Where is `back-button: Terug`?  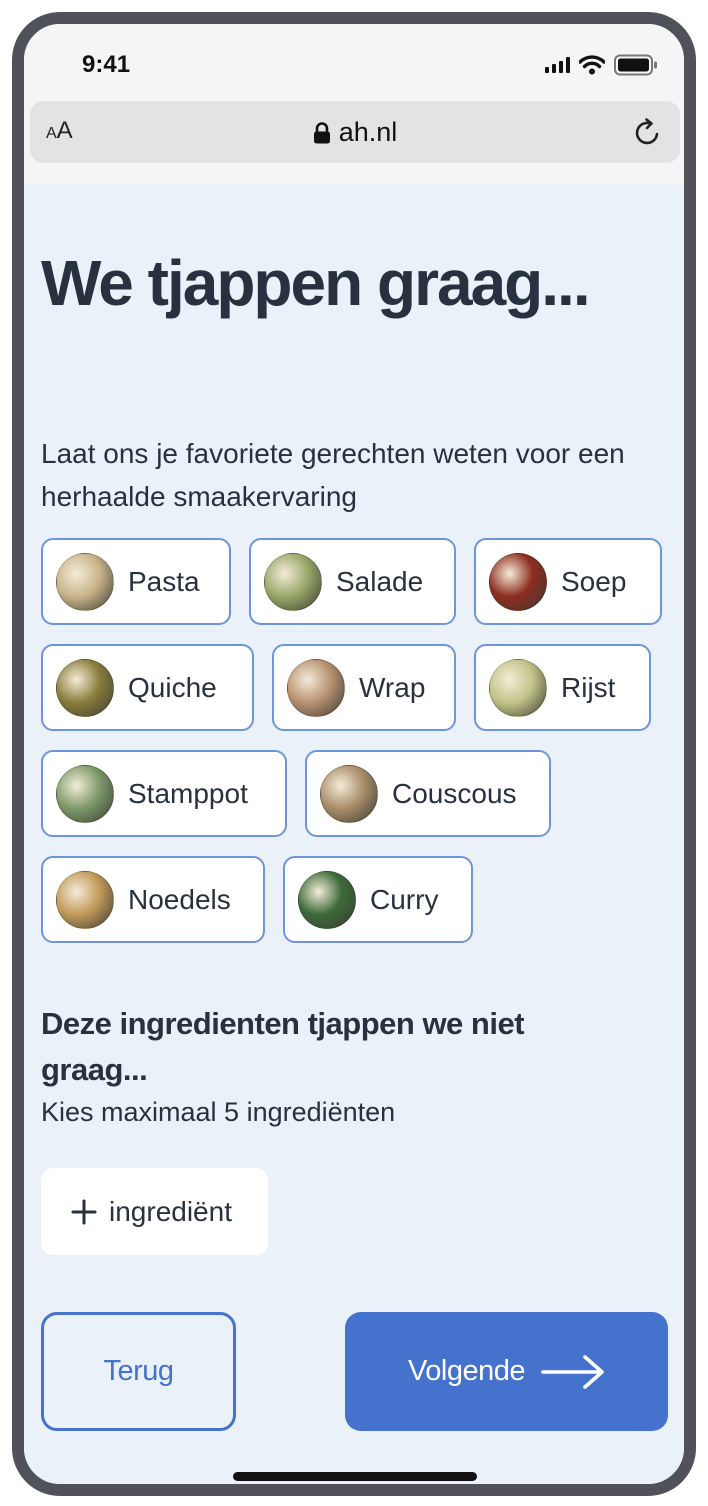 back-button: Terug is located at coordinates (138, 1371).